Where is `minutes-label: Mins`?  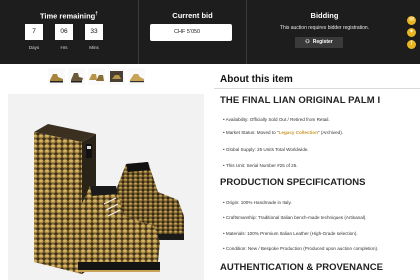 minutes-label: Mins is located at coordinates (94, 47).